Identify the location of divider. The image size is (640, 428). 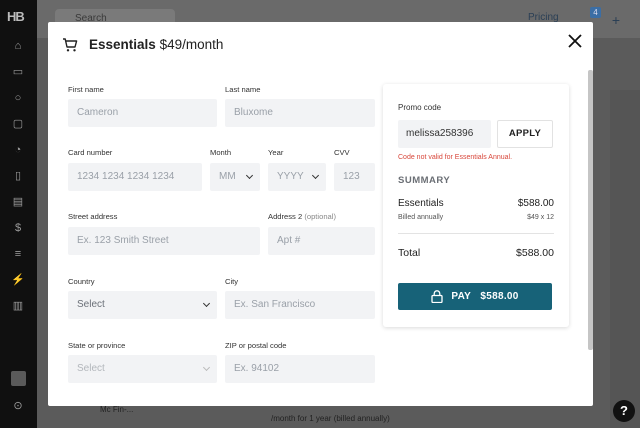
(476, 233).